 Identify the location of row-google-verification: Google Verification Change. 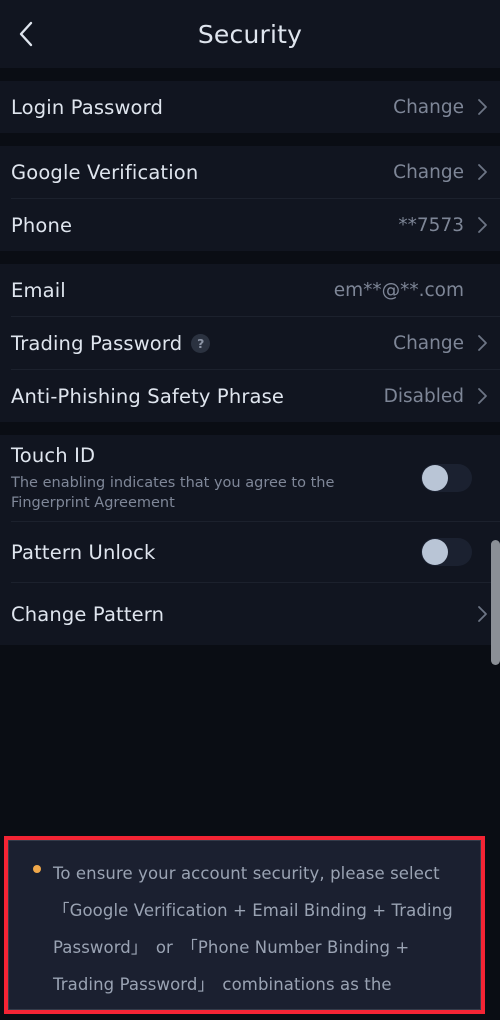
(250, 172).